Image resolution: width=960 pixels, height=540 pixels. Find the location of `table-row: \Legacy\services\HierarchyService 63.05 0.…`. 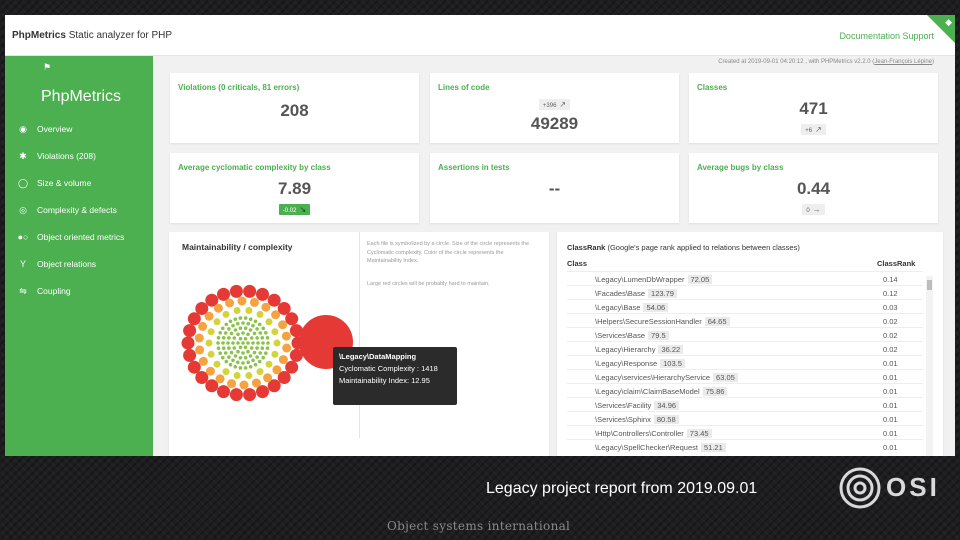

table-row: \Legacy\services\HierarchyService 63.05 0.… is located at coordinates (745, 376).